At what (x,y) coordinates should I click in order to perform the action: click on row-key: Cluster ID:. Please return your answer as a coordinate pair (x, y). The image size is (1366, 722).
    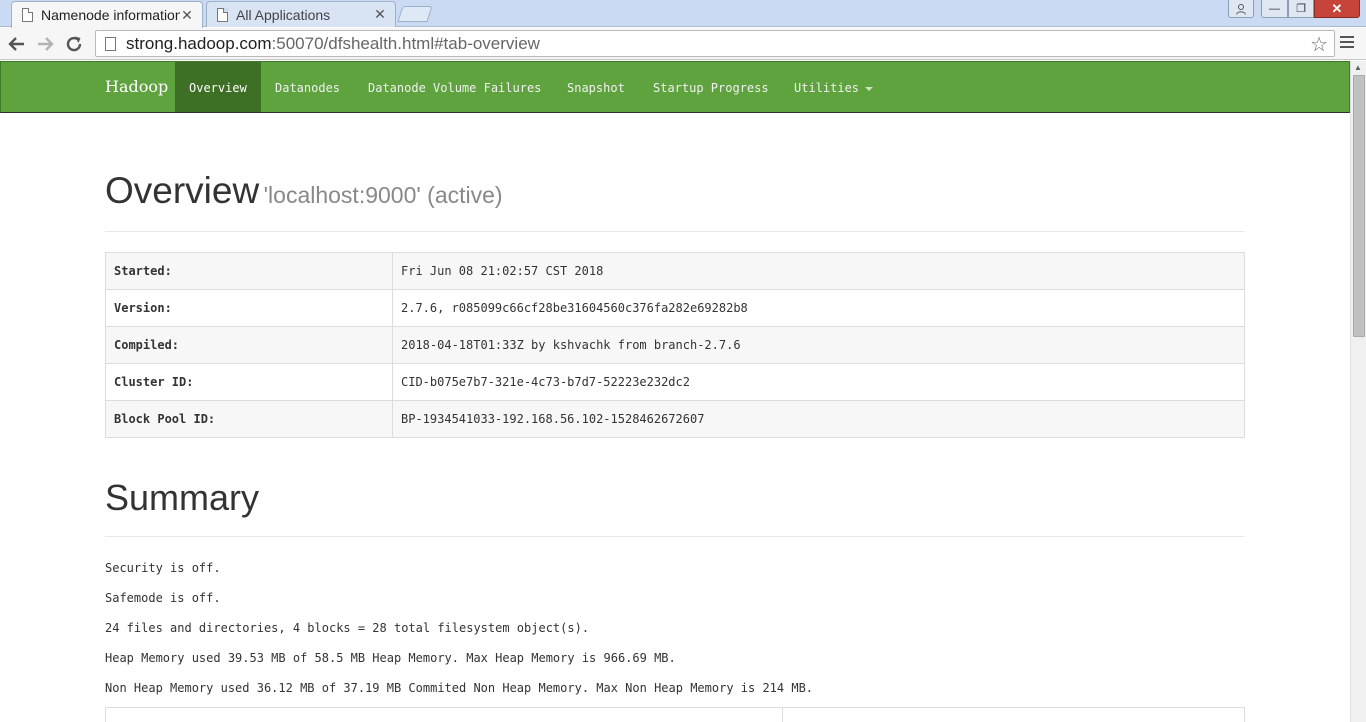
    Looking at the image, I should click on (249, 382).